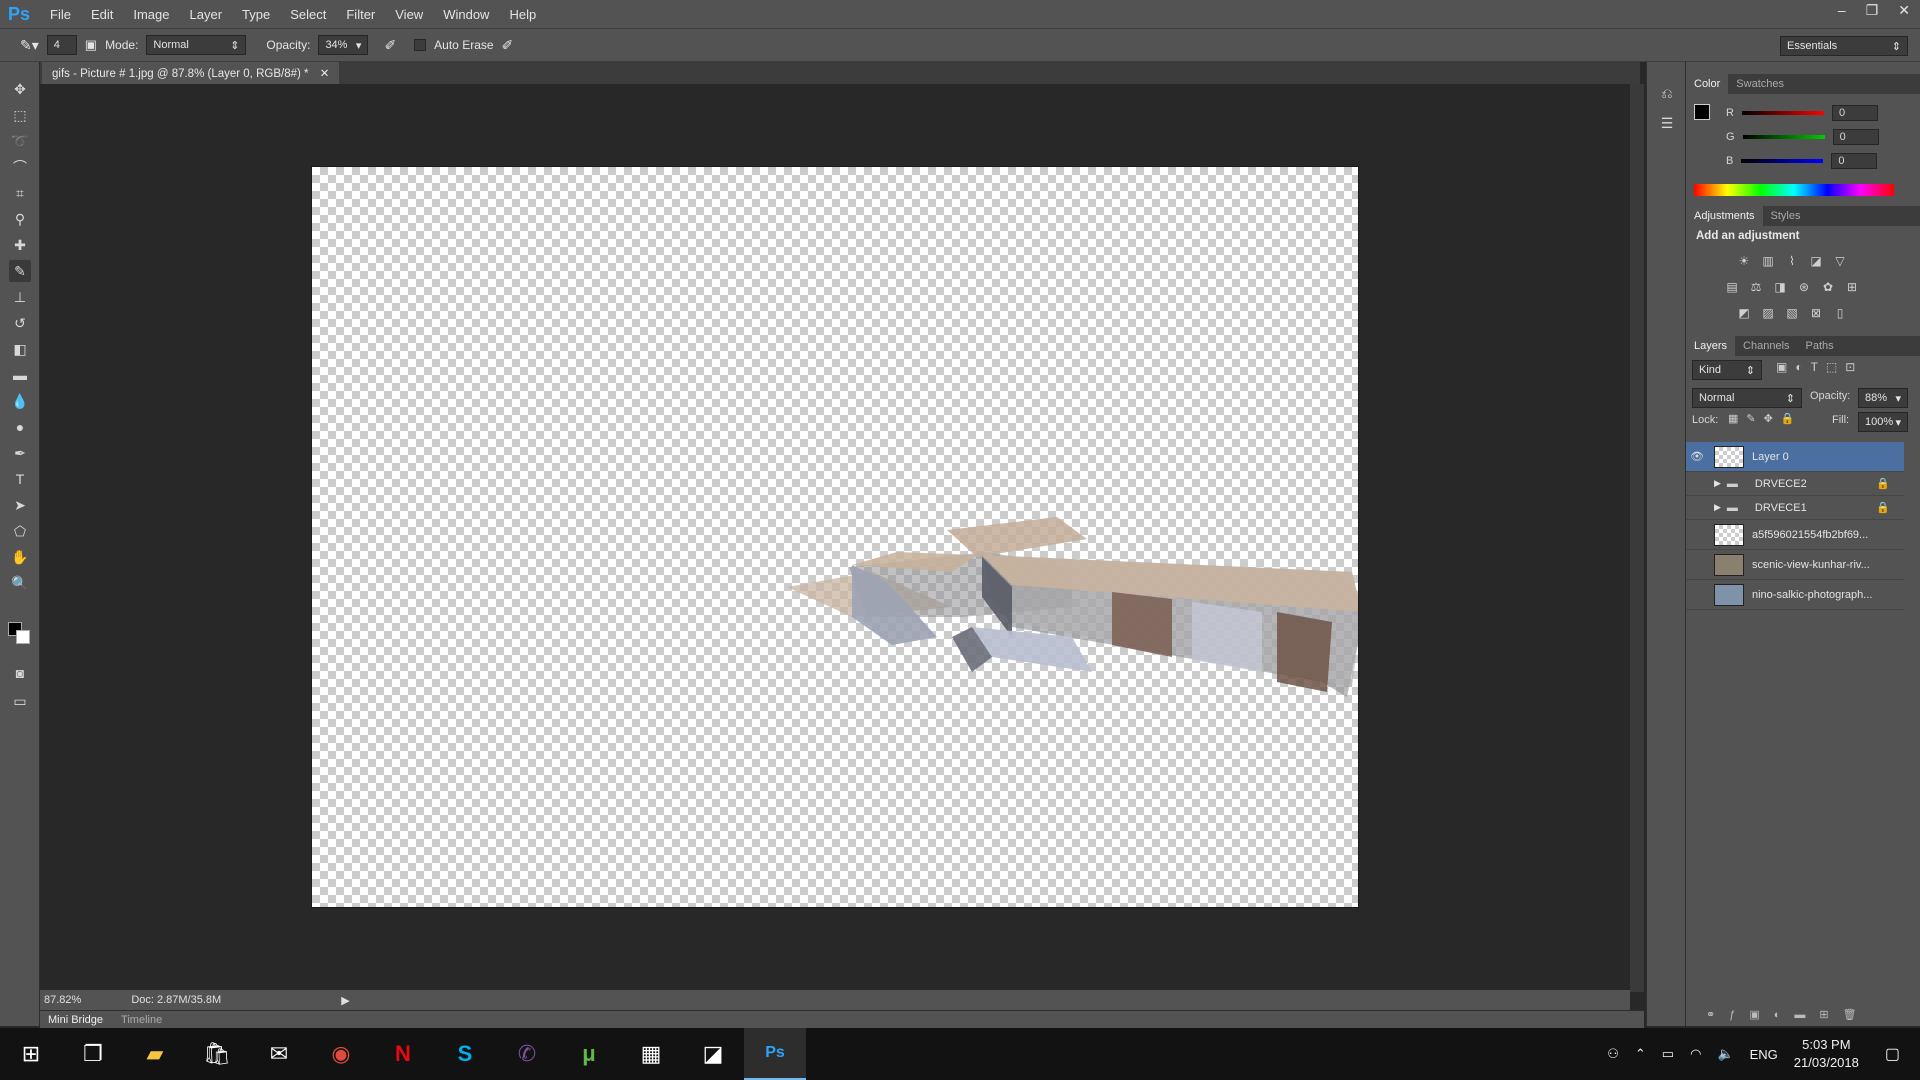  Describe the element at coordinates (20, 701) in the screenshot. I see `screen-mode-icon: ▭` at that location.